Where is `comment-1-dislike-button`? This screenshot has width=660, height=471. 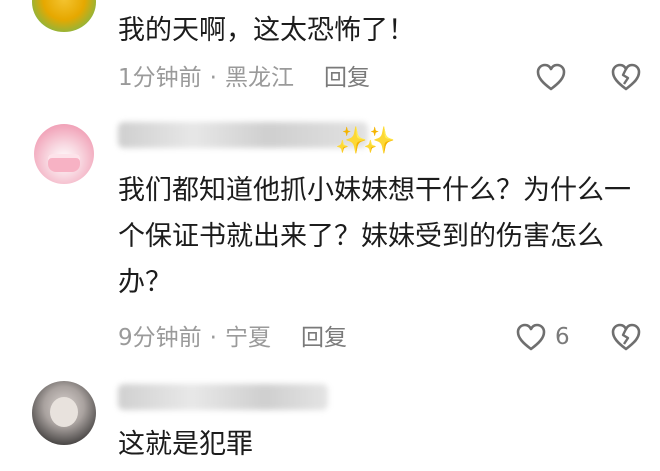
comment-1-dislike-button is located at coordinates (626, 77).